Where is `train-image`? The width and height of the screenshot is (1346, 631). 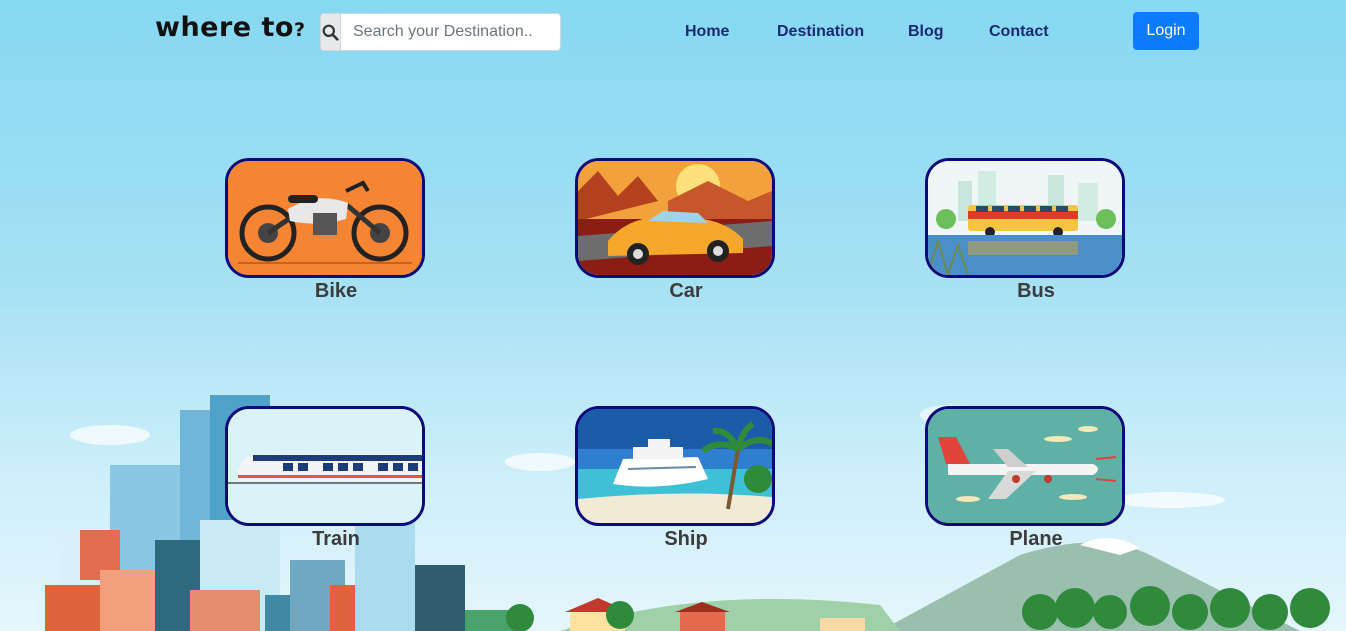
train-image is located at coordinates (325, 466).